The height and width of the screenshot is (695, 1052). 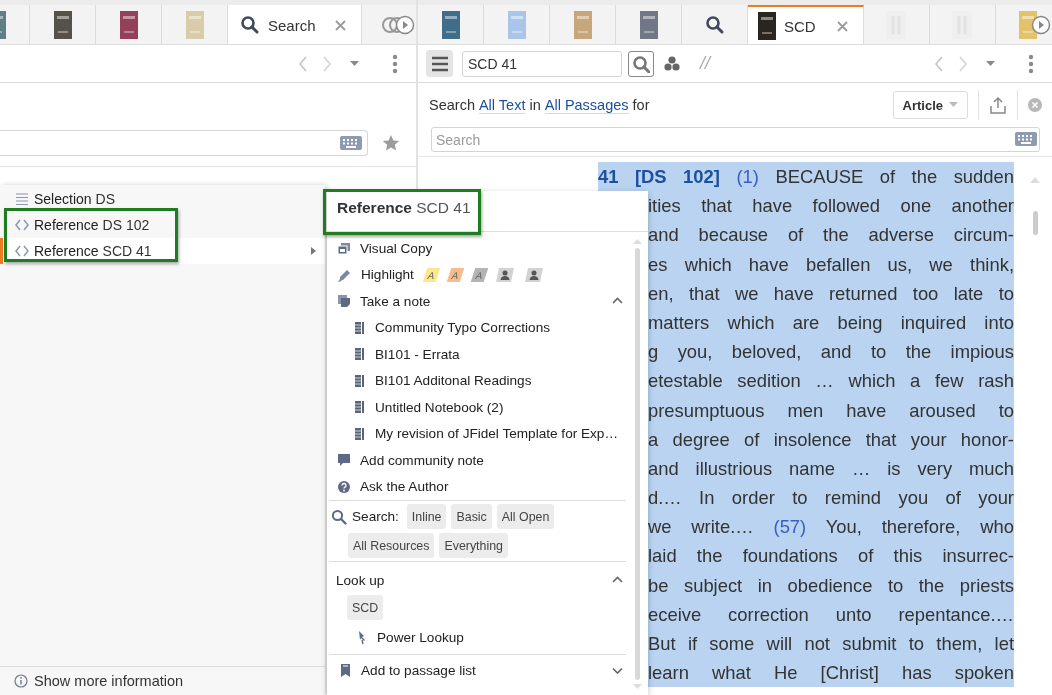 I want to click on search-field, so click(x=184, y=142).